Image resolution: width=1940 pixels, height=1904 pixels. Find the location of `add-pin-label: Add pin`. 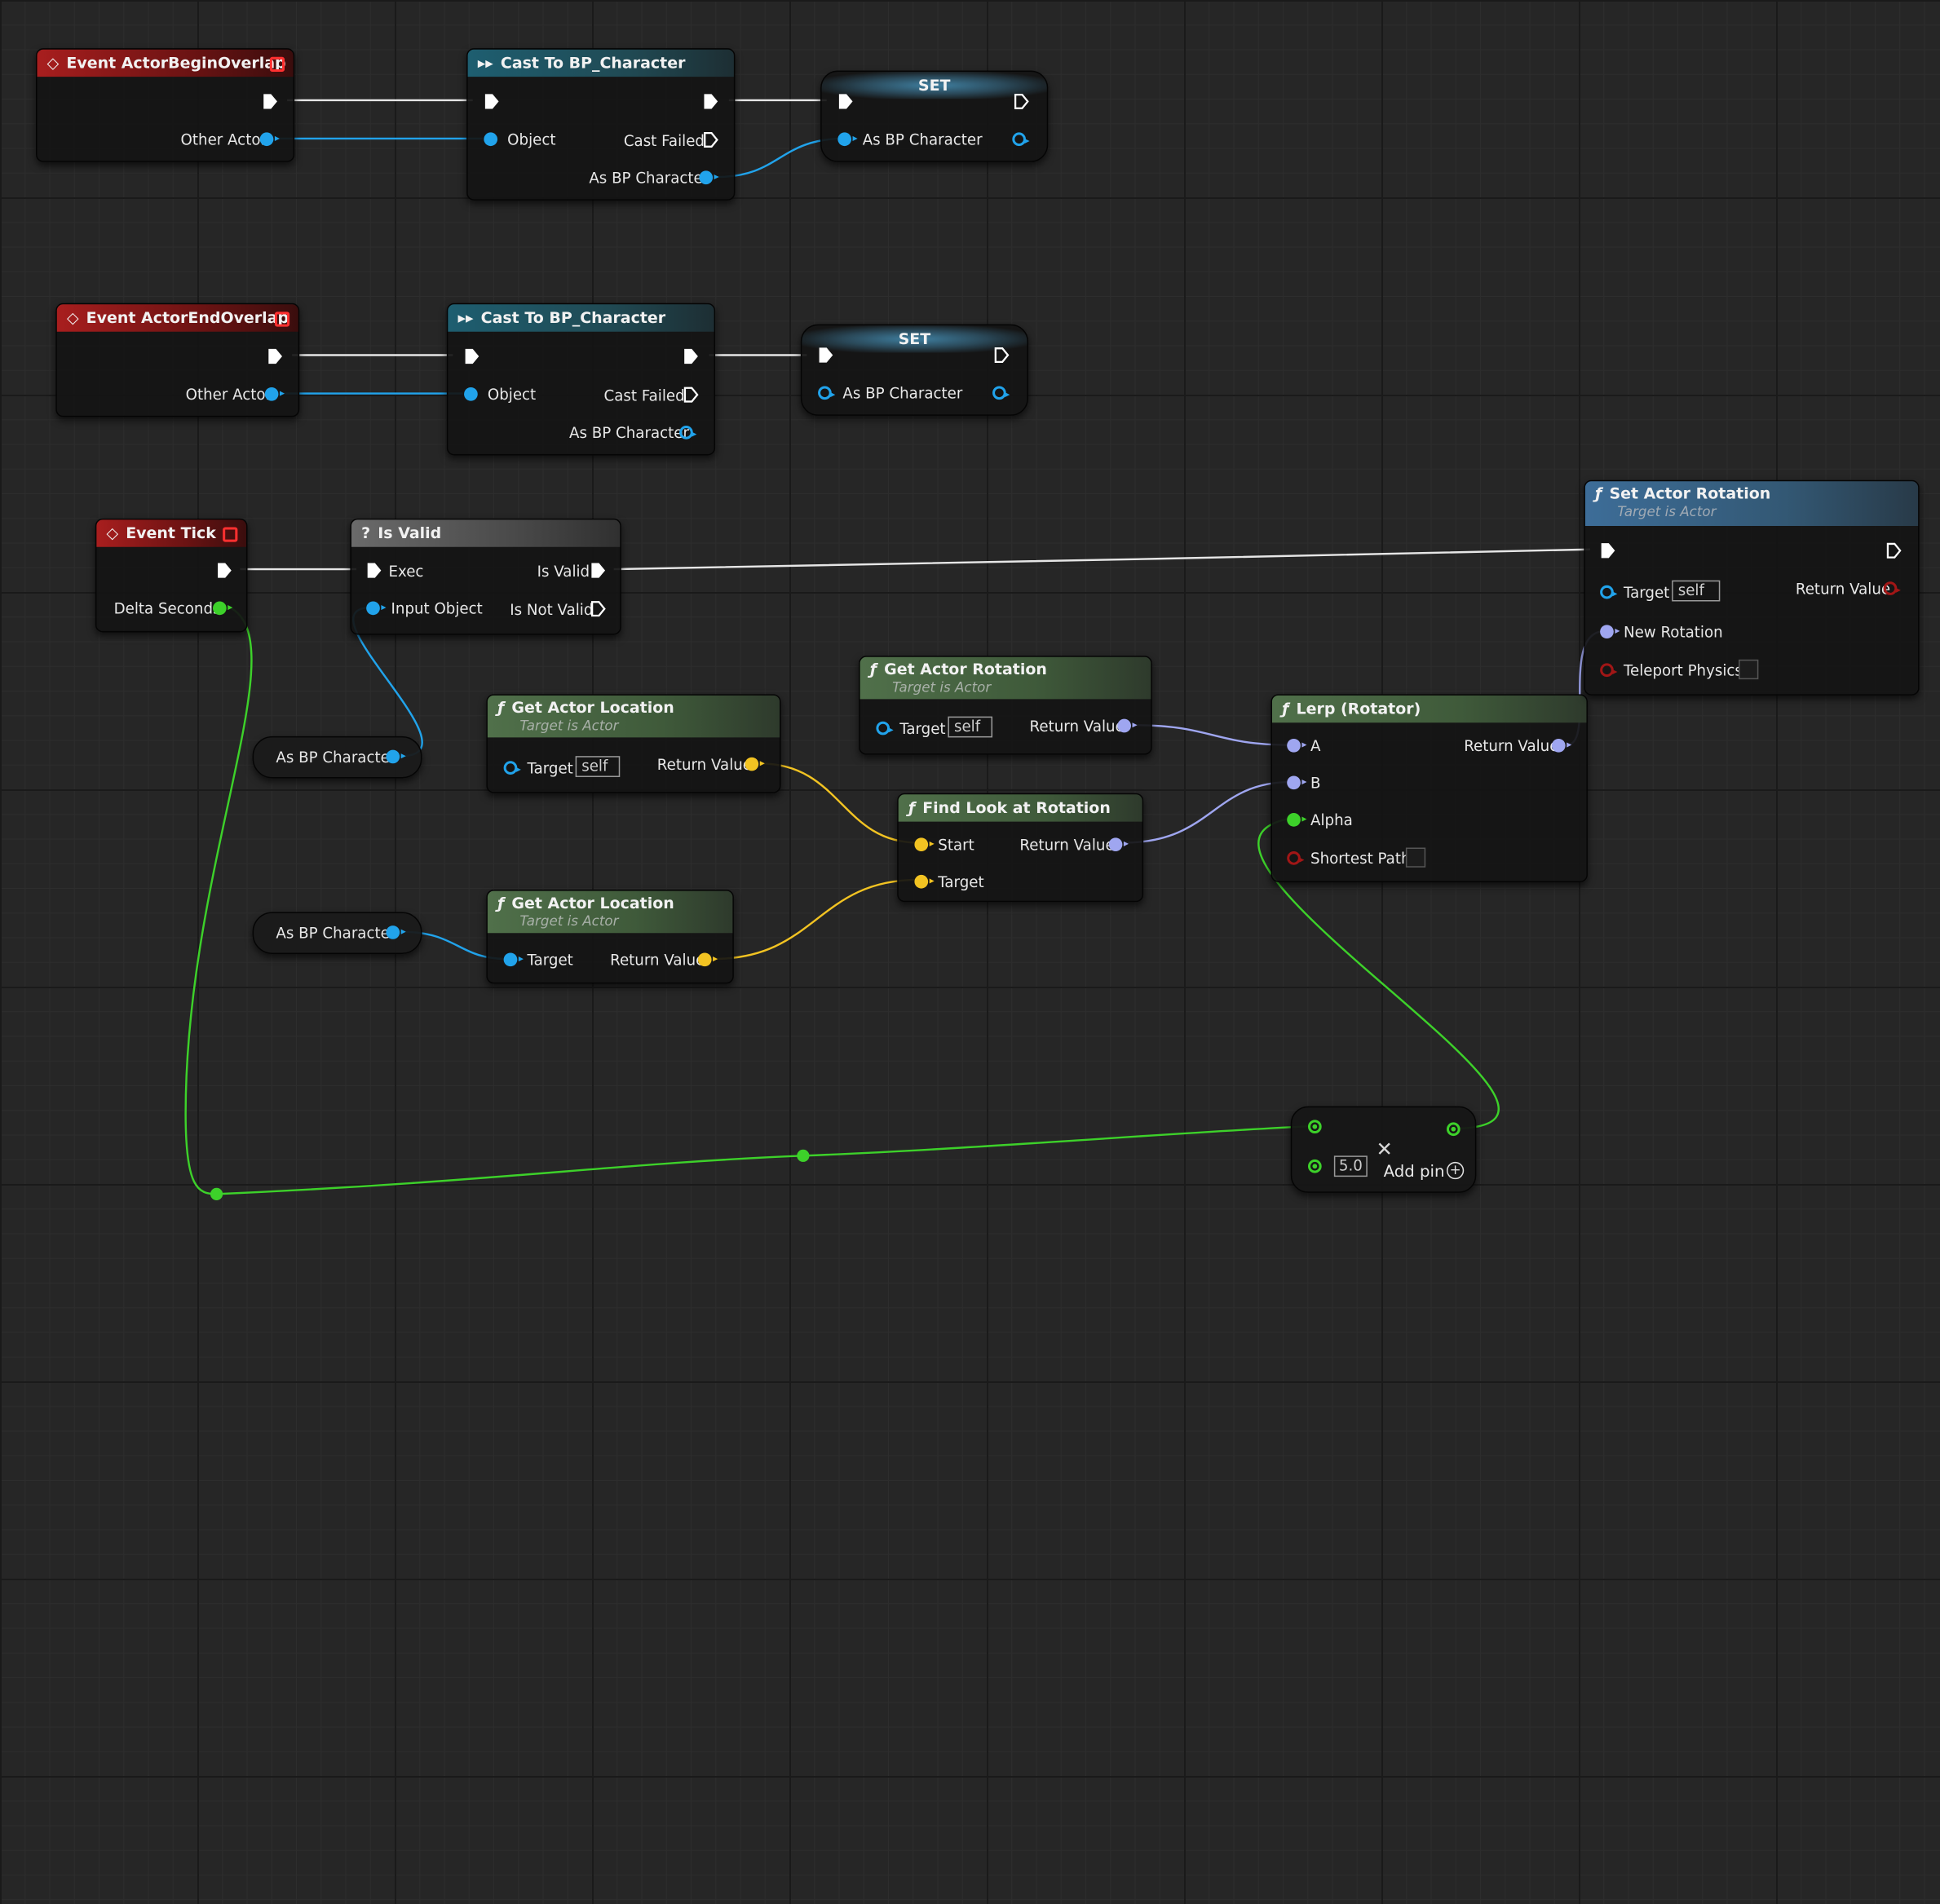

add-pin-label: Add pin is located at coordinates (1415, 1173).